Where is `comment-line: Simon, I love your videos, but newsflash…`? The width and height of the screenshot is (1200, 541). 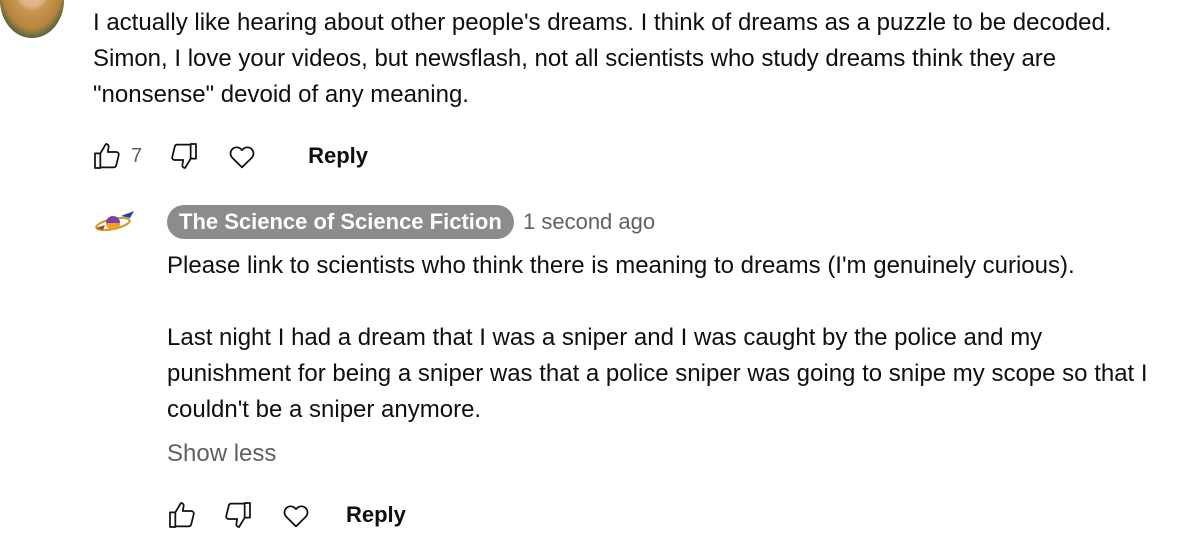 comment-line: Simon, I love your videos, but newsflash… is located at coordinates (575, 58).